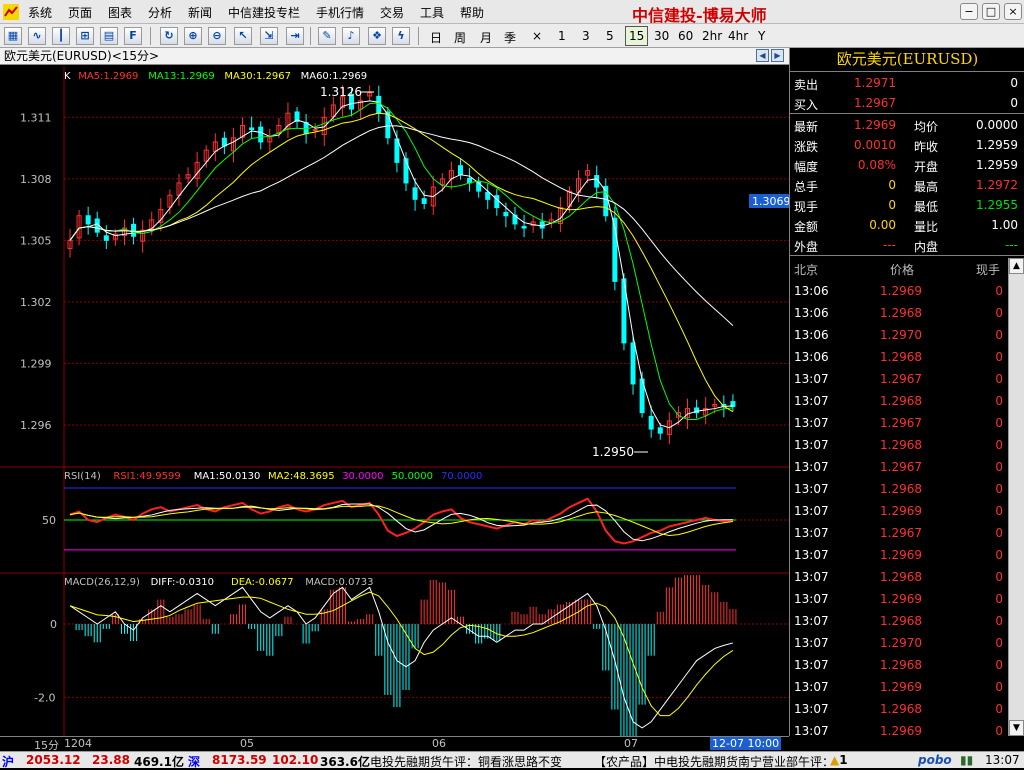  I want to click on refresh-icon: ↻, so click(169, 36).